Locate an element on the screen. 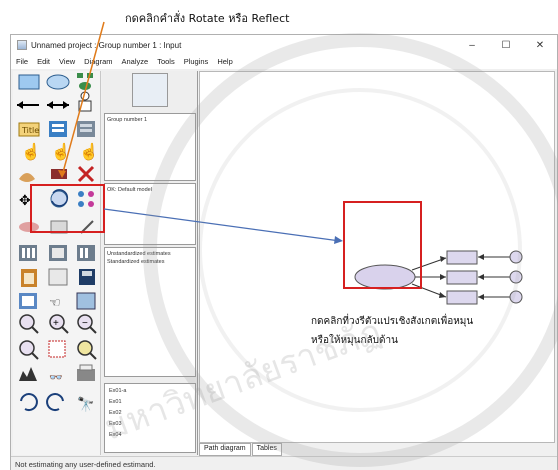  undo-icon is located at coordinates (29, 402).